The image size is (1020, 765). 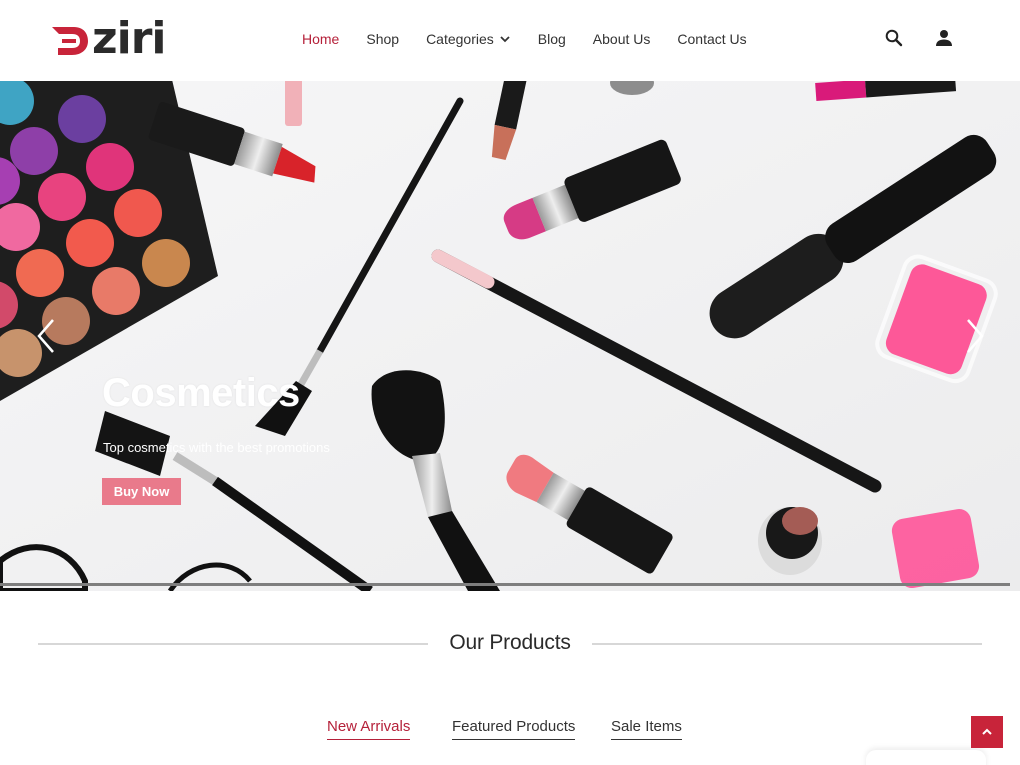 I want to click on chevron-left-icon, so click(x=46, y=336).